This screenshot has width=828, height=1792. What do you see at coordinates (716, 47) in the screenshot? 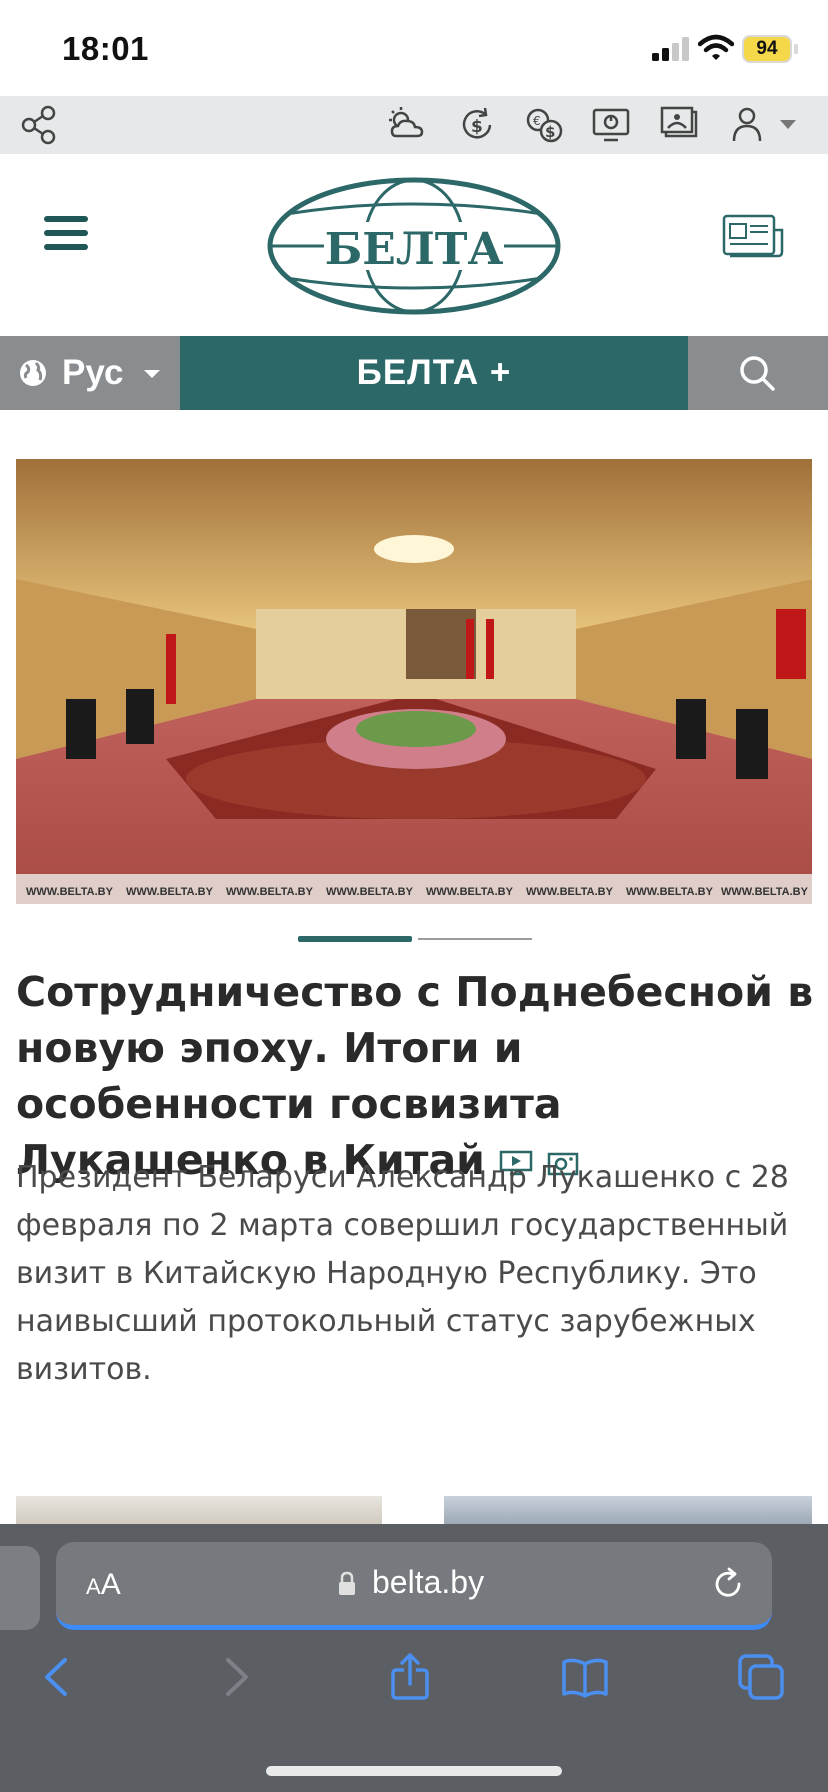
I see `wifi-icon` at bounding box center [716, 47].